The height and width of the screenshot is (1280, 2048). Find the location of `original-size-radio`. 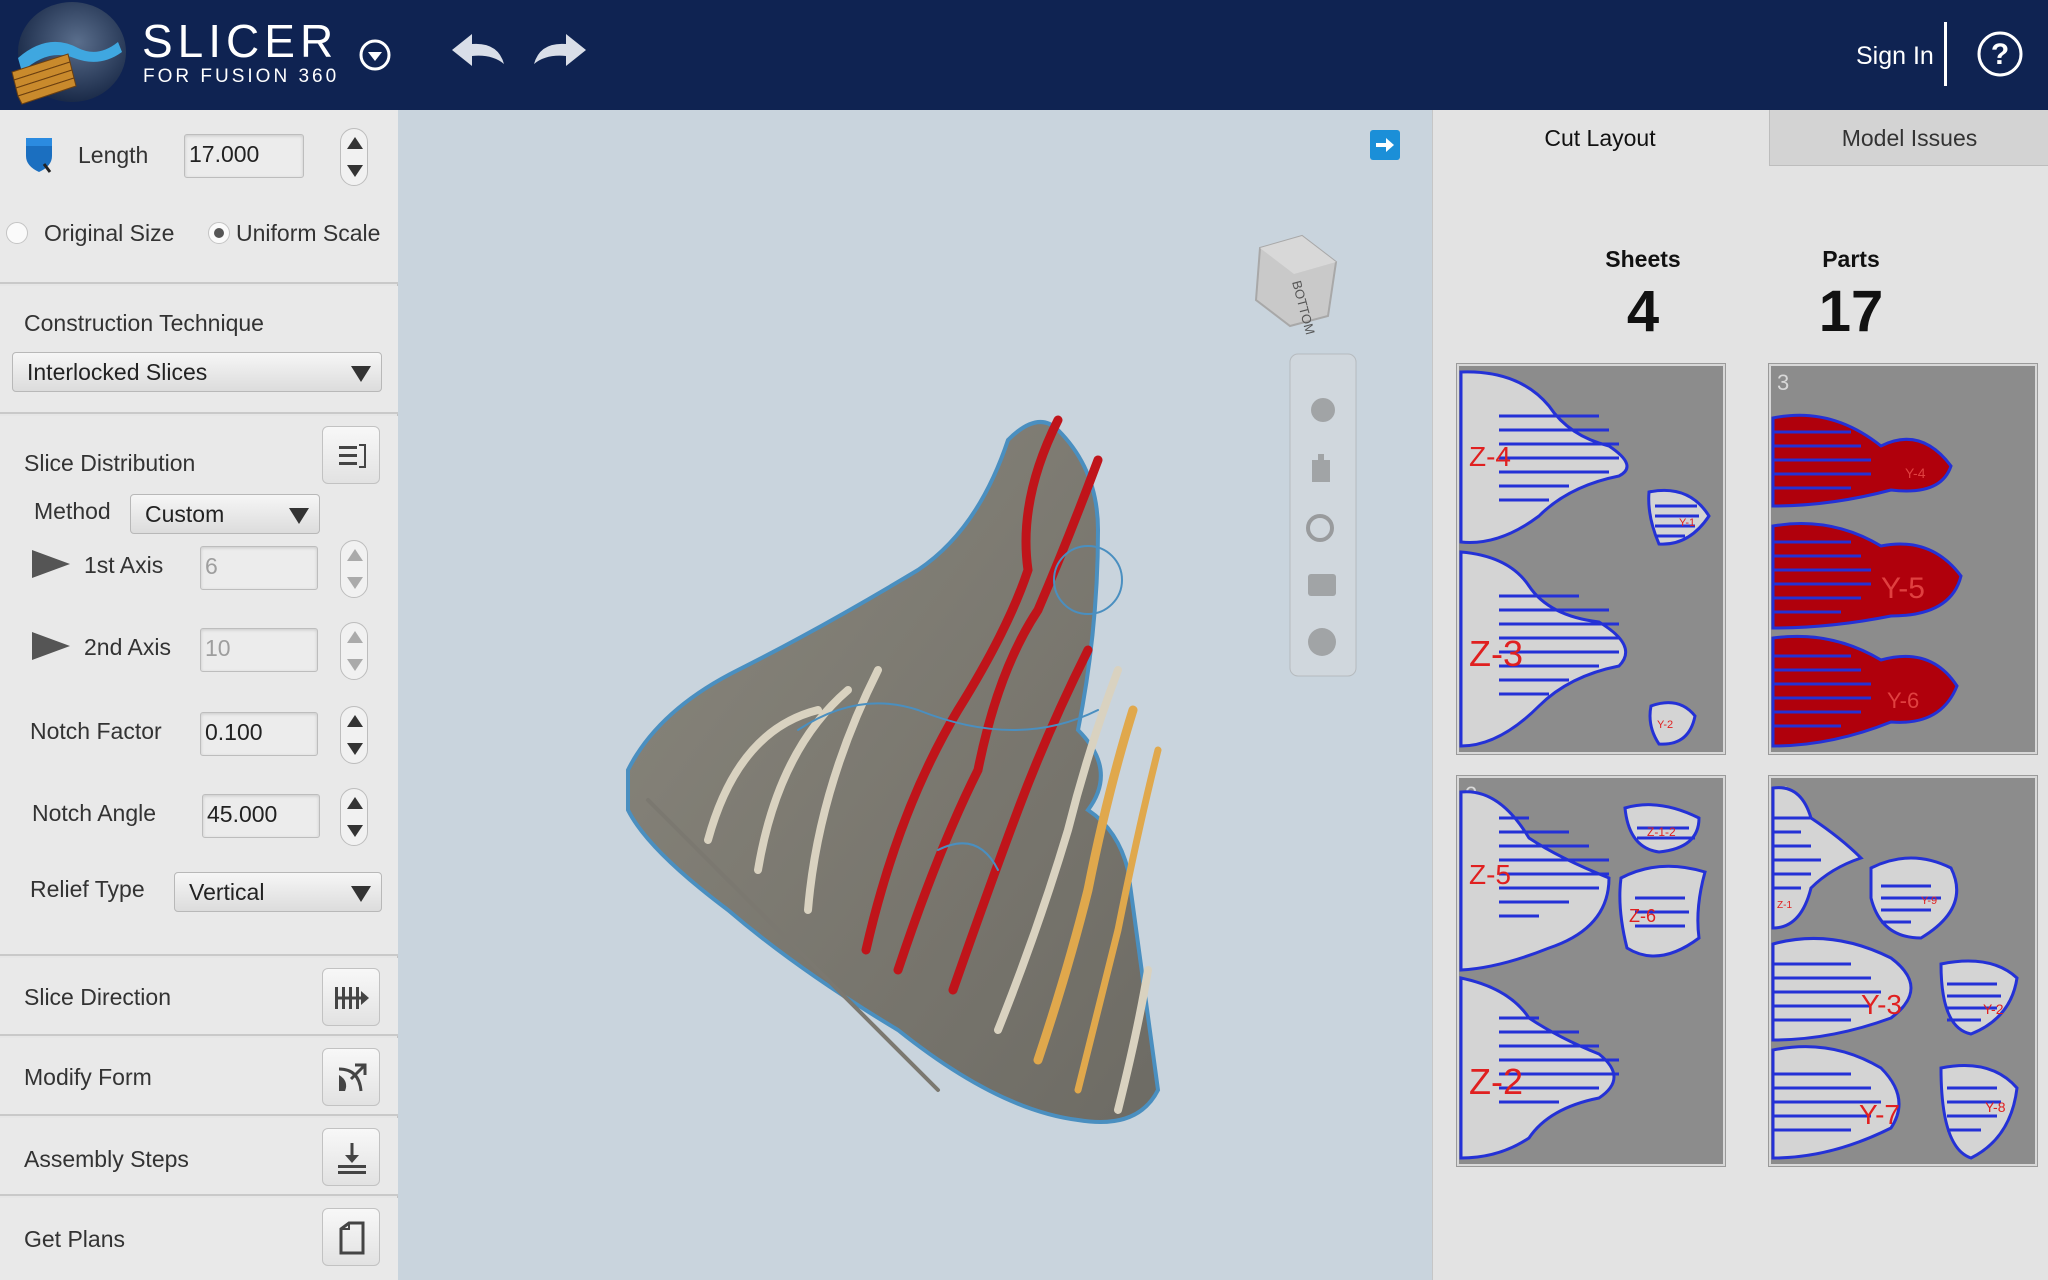

original-size-radio is located at coordinates (17, 233).